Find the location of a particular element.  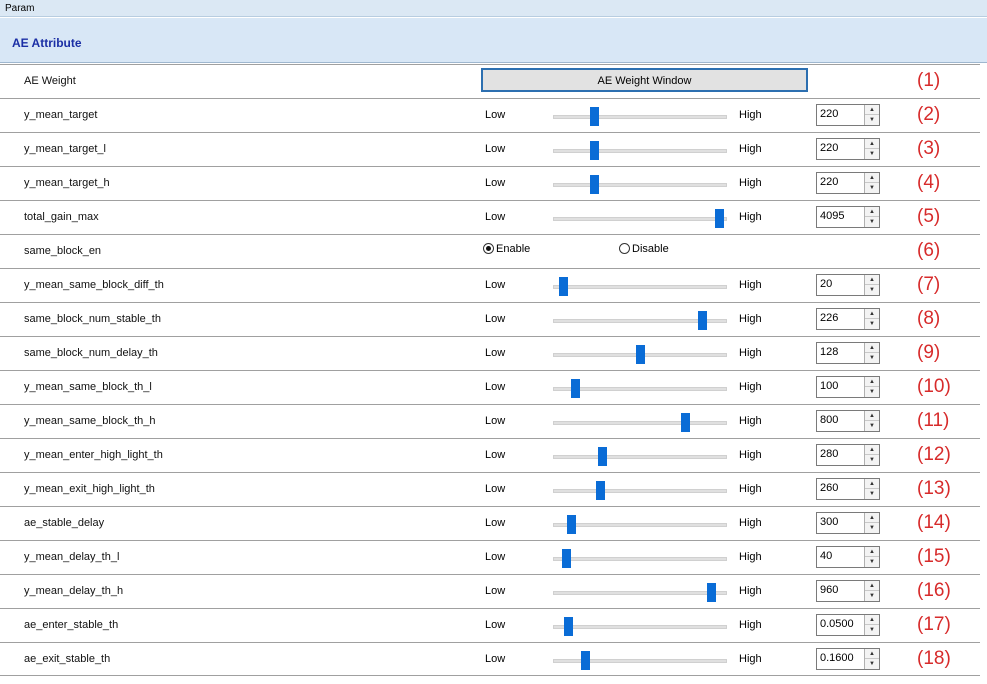

disable-radio: Disable is located at coordinates (644, 249).